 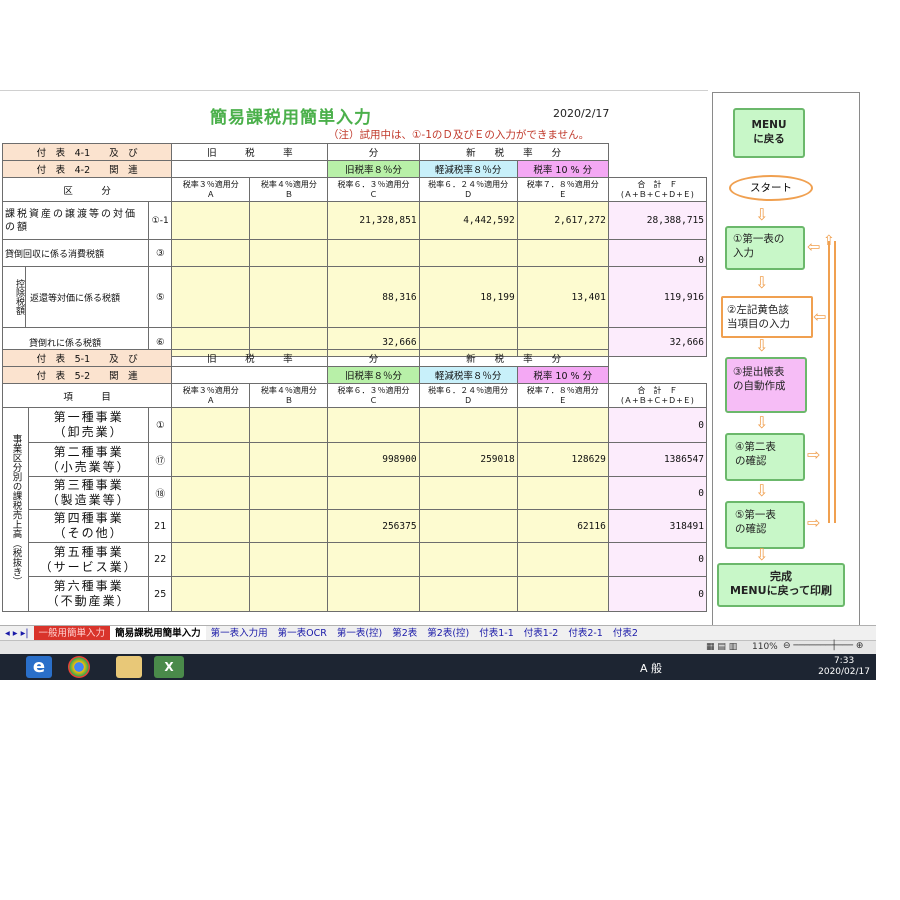 I want to click on tab-dai1-ocr: 第一表OCR, so click(x=302, y=633).